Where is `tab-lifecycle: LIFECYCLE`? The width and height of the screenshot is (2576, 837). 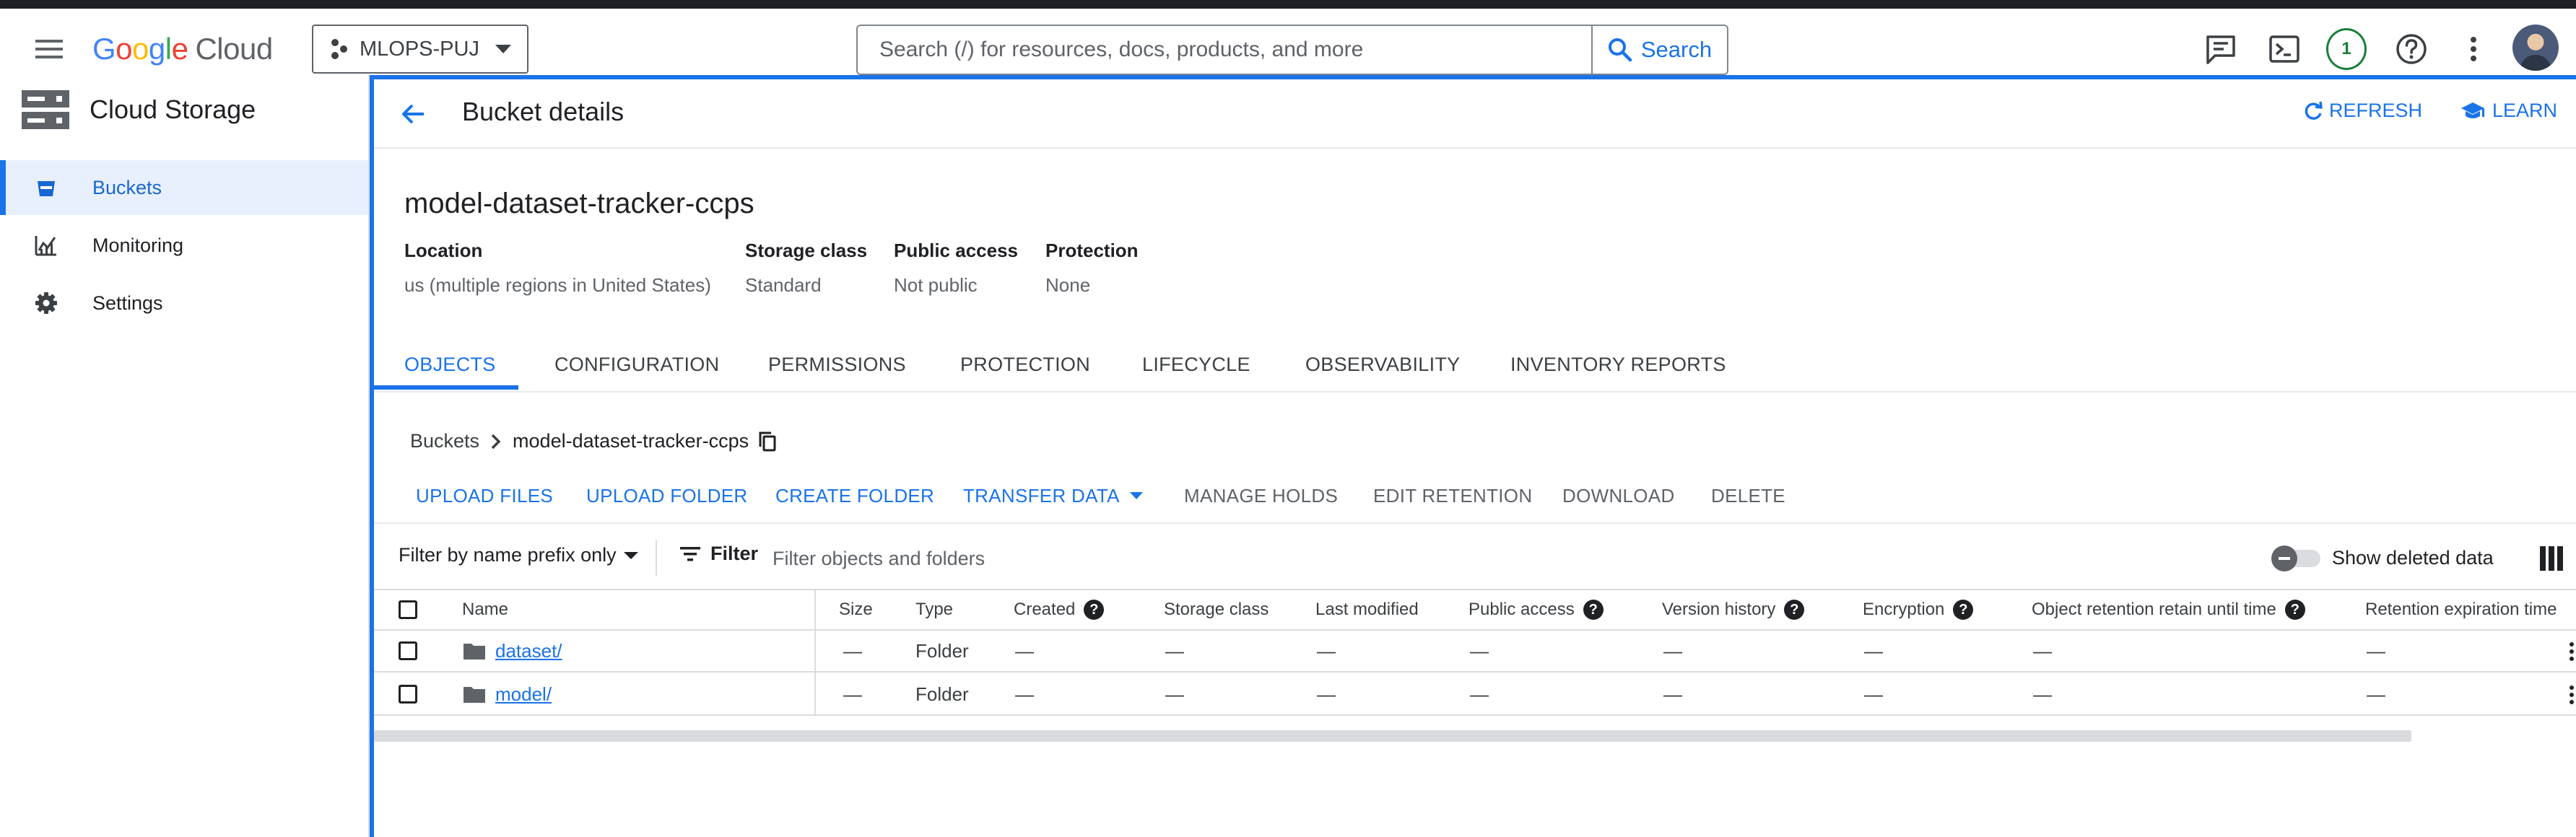 tab-lifecycle: LIFECYCLE is located at coordinates (1196, 364).